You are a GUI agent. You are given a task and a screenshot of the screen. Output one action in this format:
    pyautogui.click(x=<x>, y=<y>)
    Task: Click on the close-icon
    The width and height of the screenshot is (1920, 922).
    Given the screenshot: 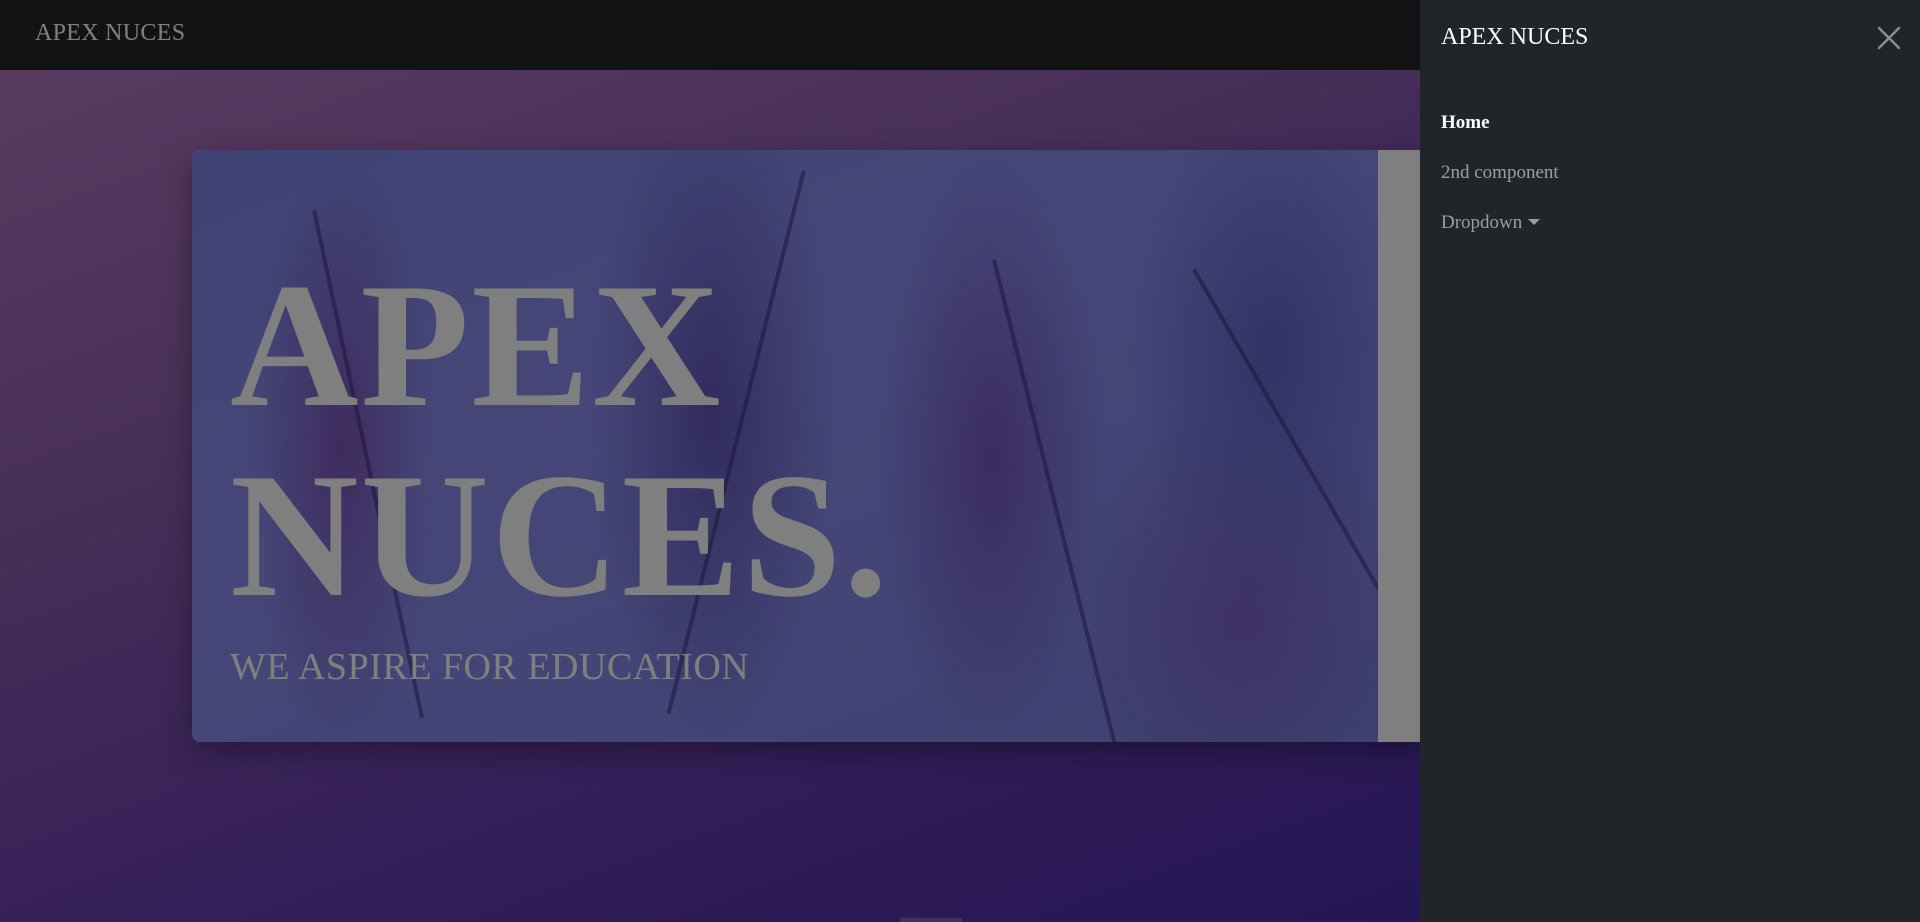 What is the action you would take?
    pyautogui.click(x=1889, y=38)
    